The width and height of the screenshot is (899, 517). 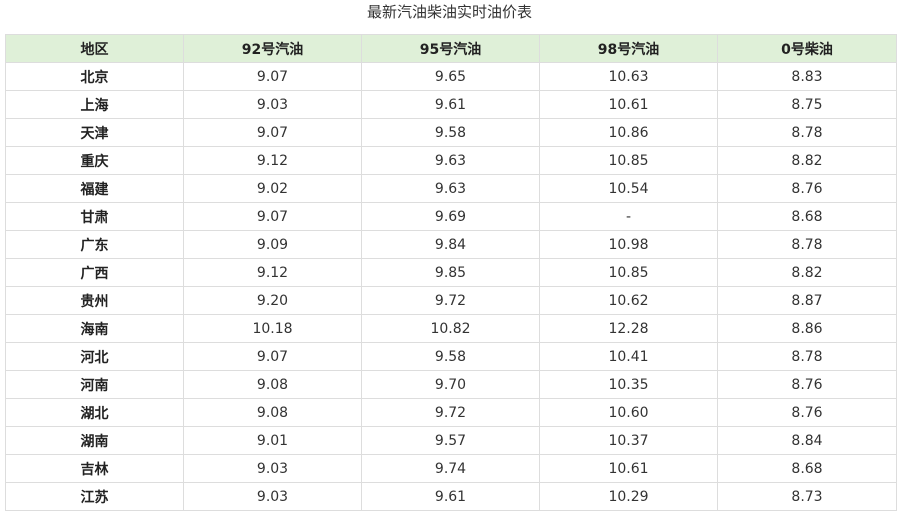 What do you see at coordinates (272, 188) in the screenshot?
I see `cell-gas92: 9.02` at bounding box center [272, 188].